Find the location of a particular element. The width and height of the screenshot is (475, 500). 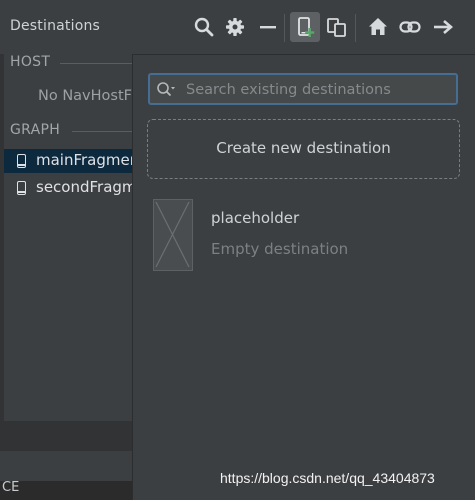

destination-thumbnail is located at coordinates (173, 235).